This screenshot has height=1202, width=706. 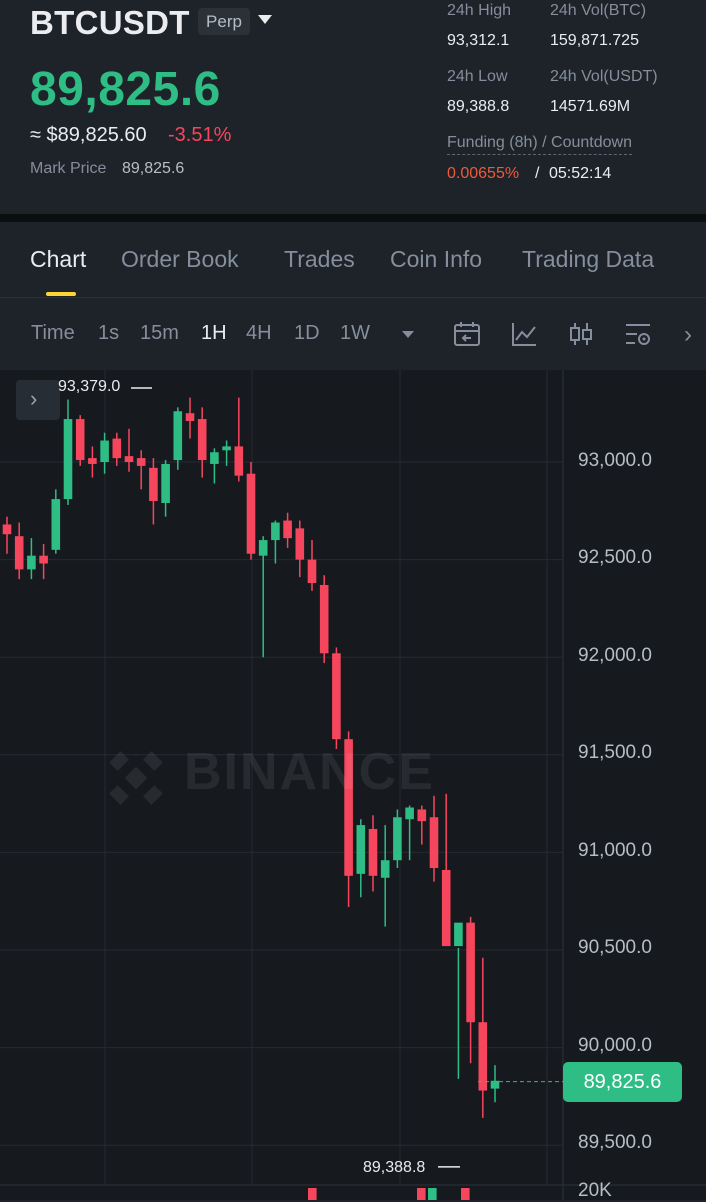 What do you see at coordinates (615, 752) in the screenshot?
I see `y-axis-tick: 91,500.0` at bounding box center [615, 752].